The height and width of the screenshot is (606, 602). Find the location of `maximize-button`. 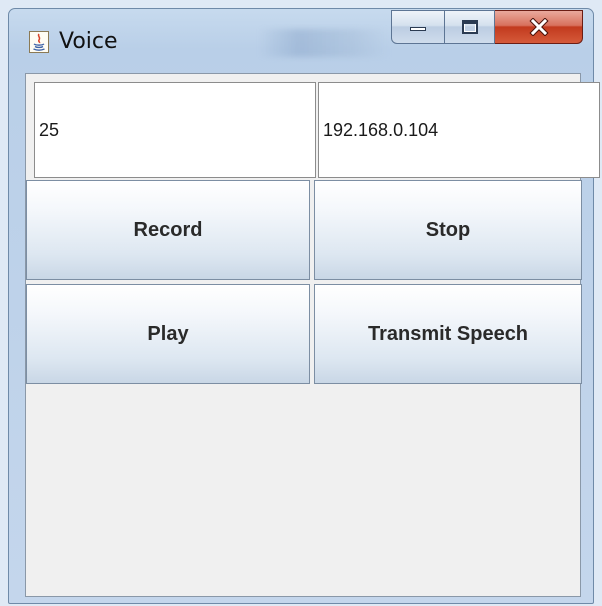

maximize-button is located at coordinates (470, 27).